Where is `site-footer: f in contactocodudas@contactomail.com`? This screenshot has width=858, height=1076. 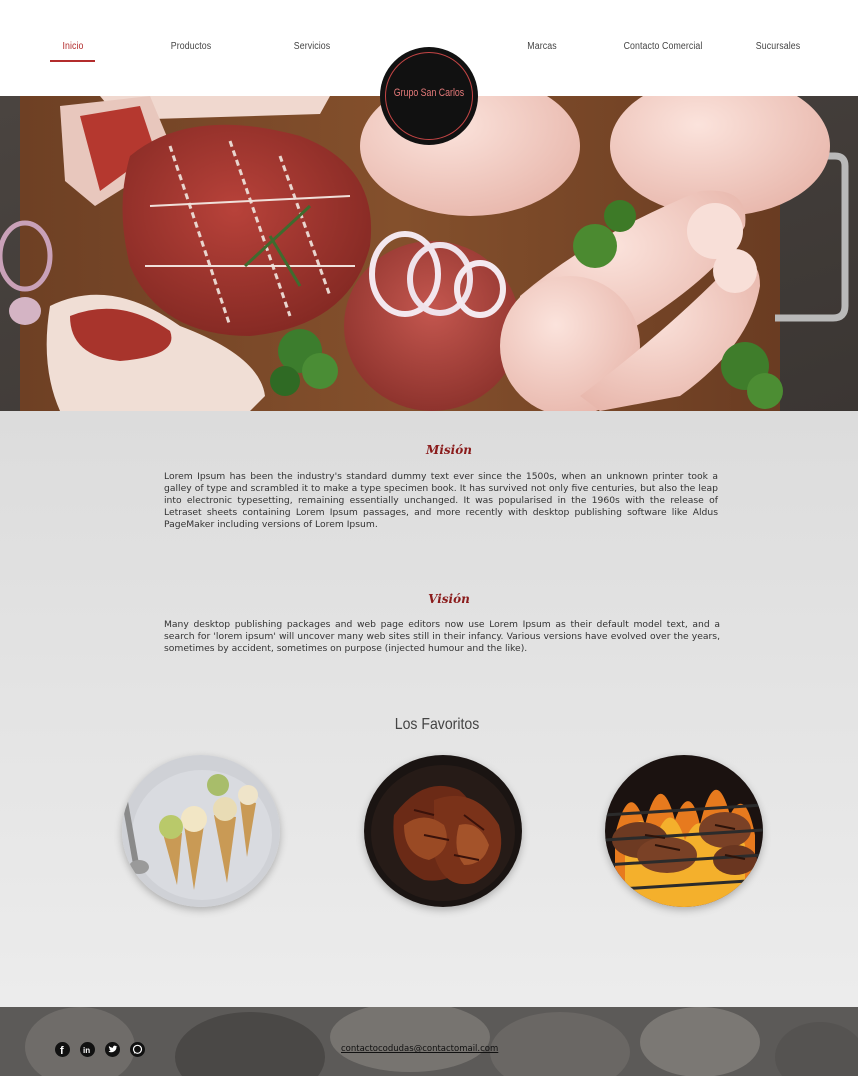
site-footer: f in contactocodudas@contactomail.com is located at coordinates (429, 1041).